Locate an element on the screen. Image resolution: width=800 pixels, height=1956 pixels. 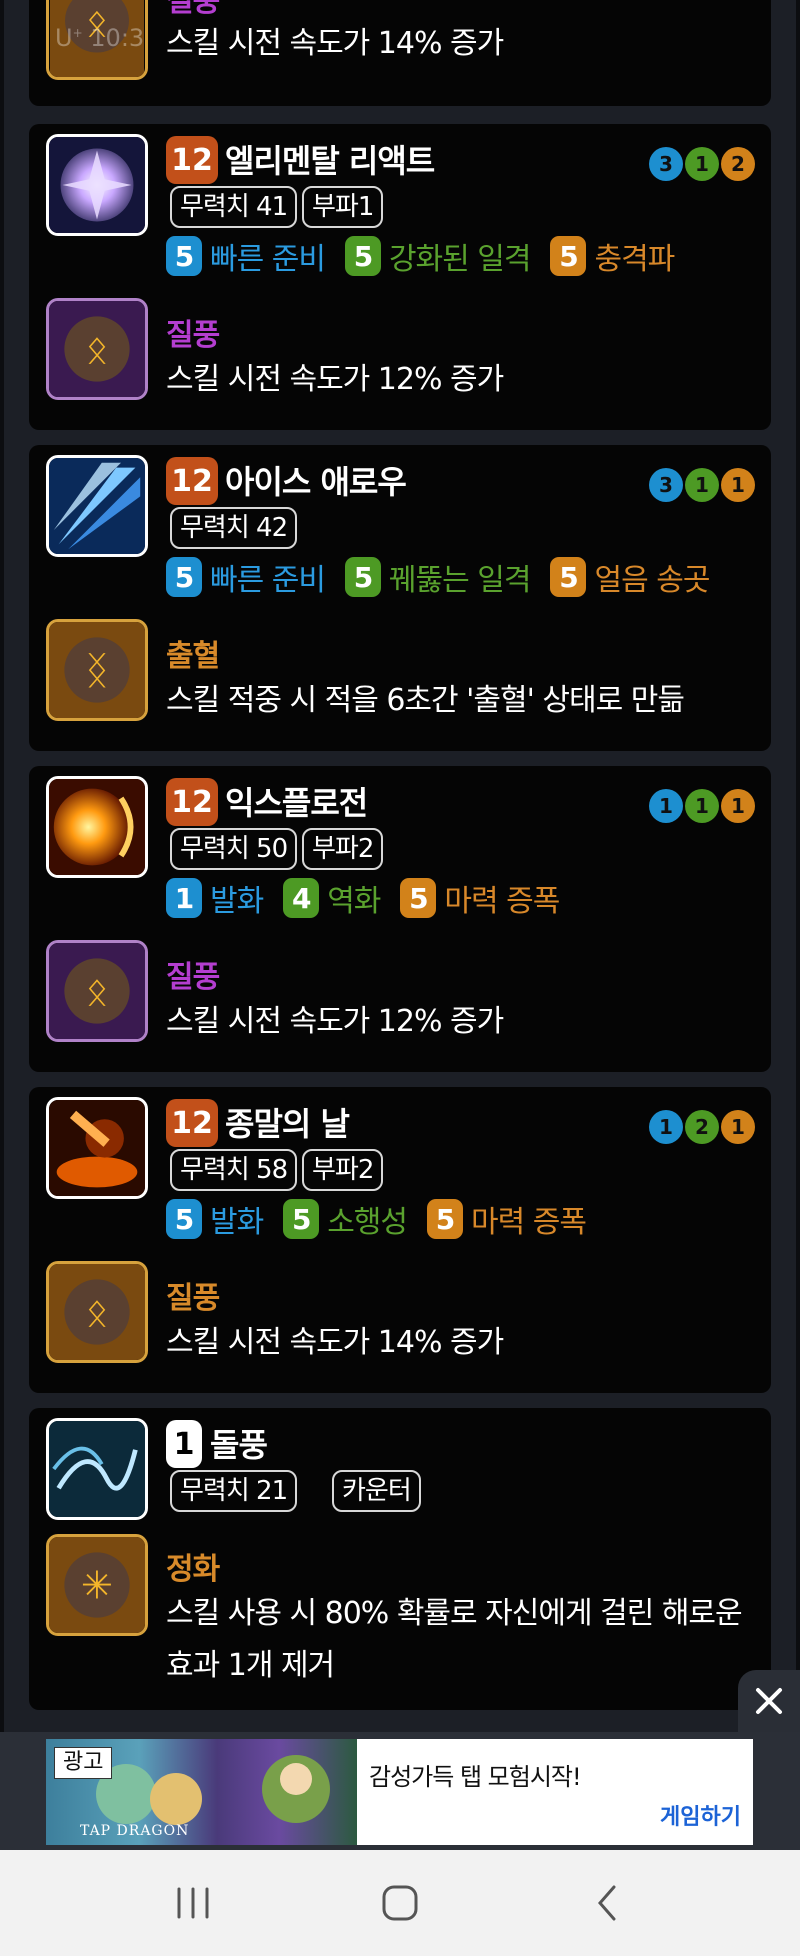
tripod-label: 역화 is located at coordinates (354, 901).